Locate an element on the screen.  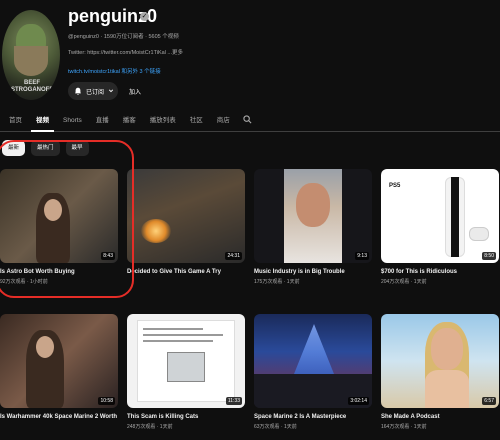
video-meta: 63万次观看 · 1天前 is located at coordinates (275, 427).